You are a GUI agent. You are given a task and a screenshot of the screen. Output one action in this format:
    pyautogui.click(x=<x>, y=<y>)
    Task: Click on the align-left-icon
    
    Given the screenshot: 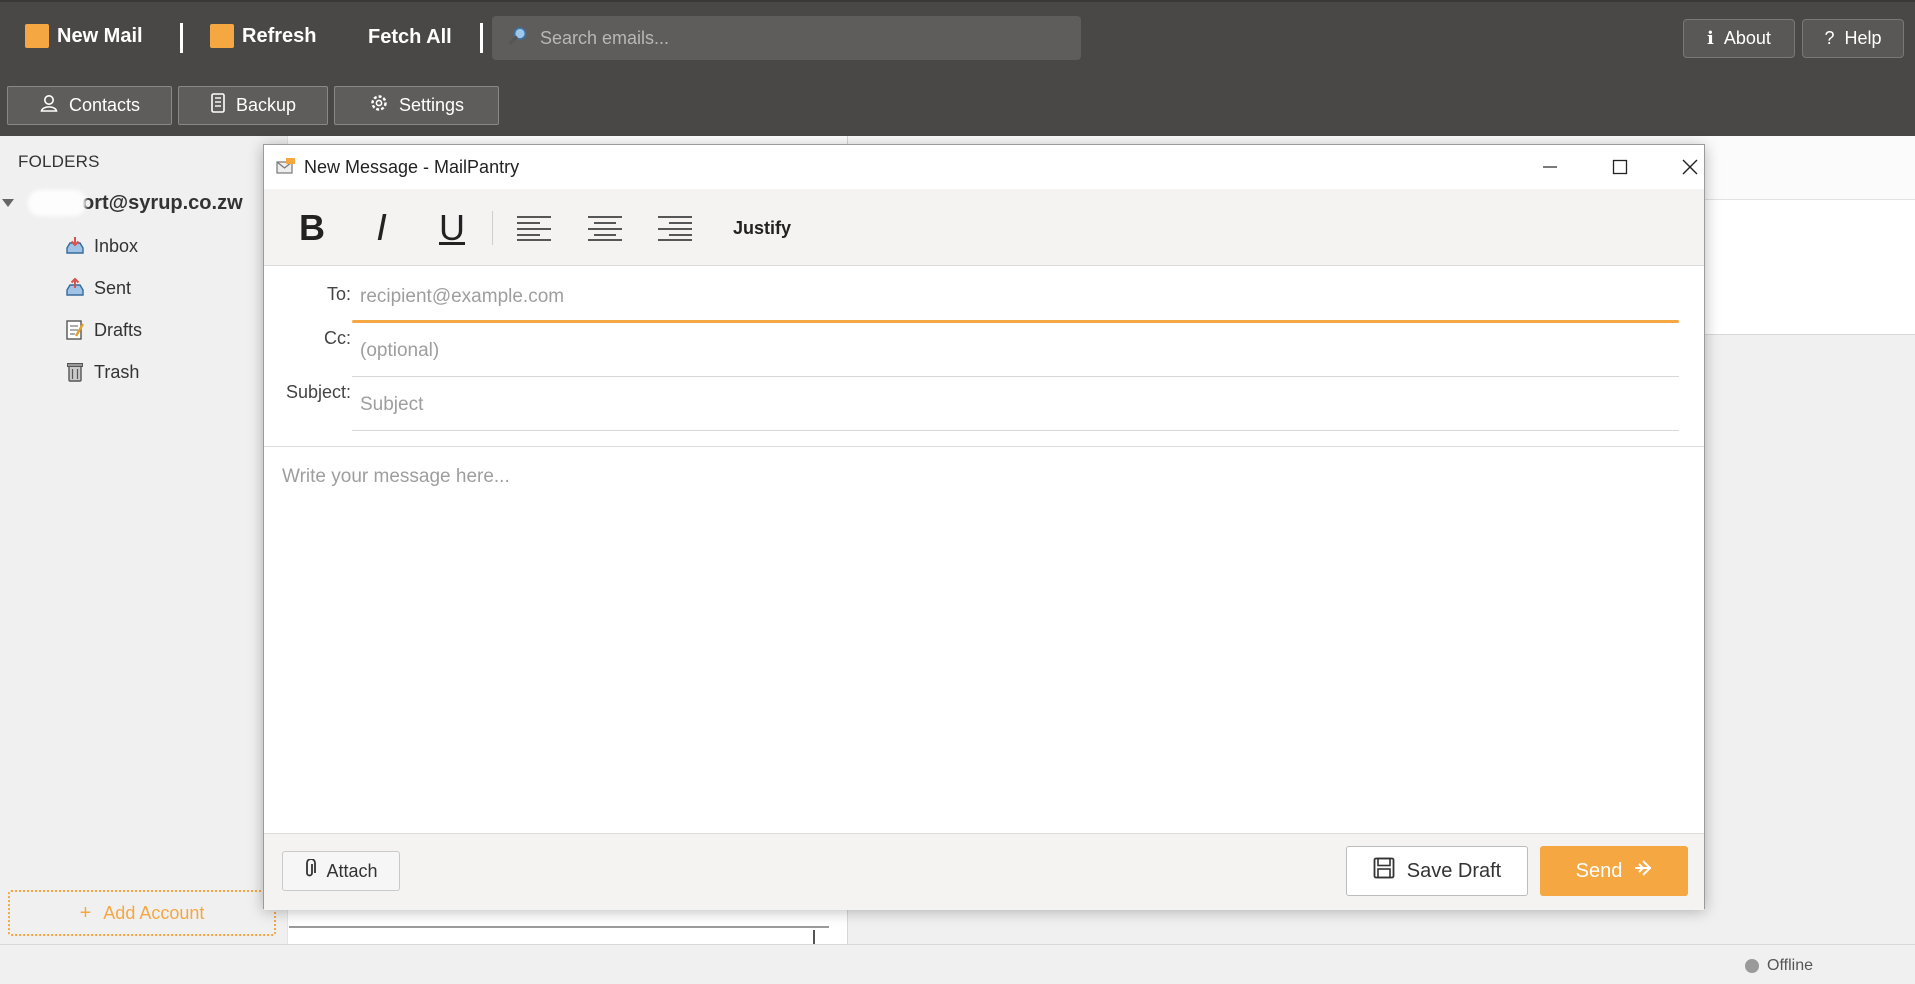 What is the action you would take?
    pyautogui.click(x=534, y=228)
    